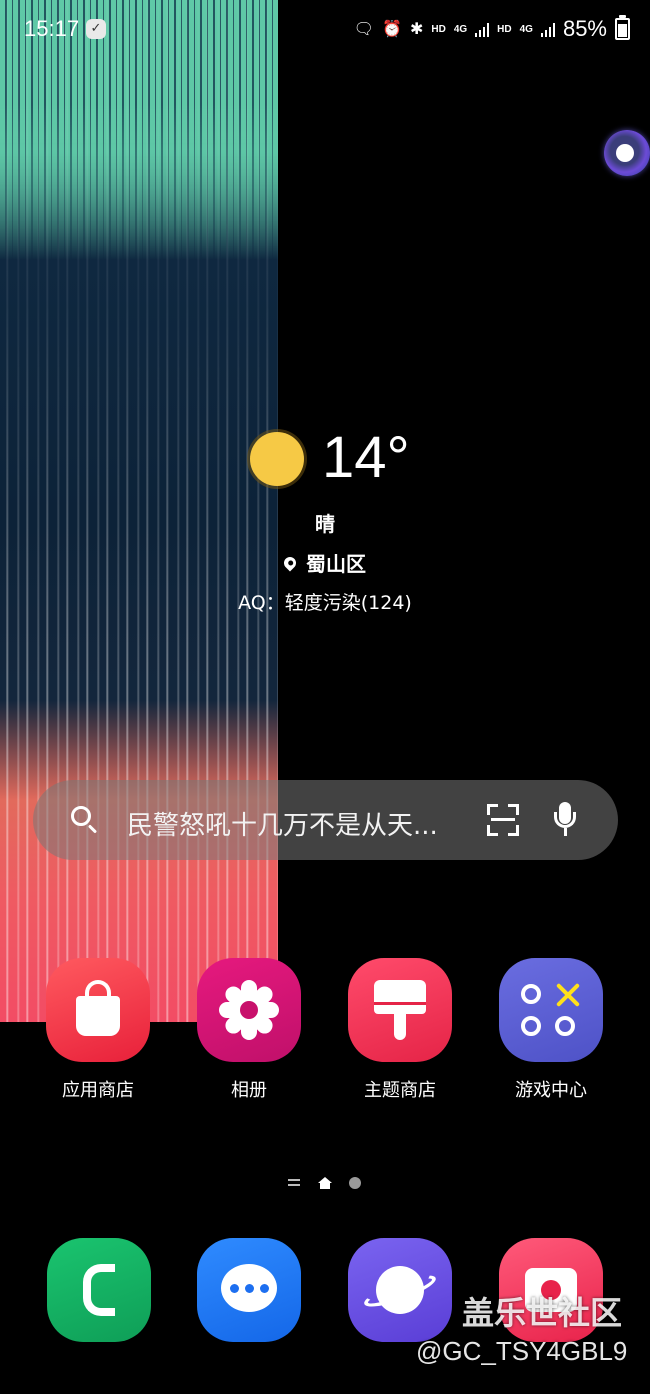 Image resolution: width=650 pixels, height=1394 pixels. I want to click on signal-bars-2-icon, so click(547, 29).